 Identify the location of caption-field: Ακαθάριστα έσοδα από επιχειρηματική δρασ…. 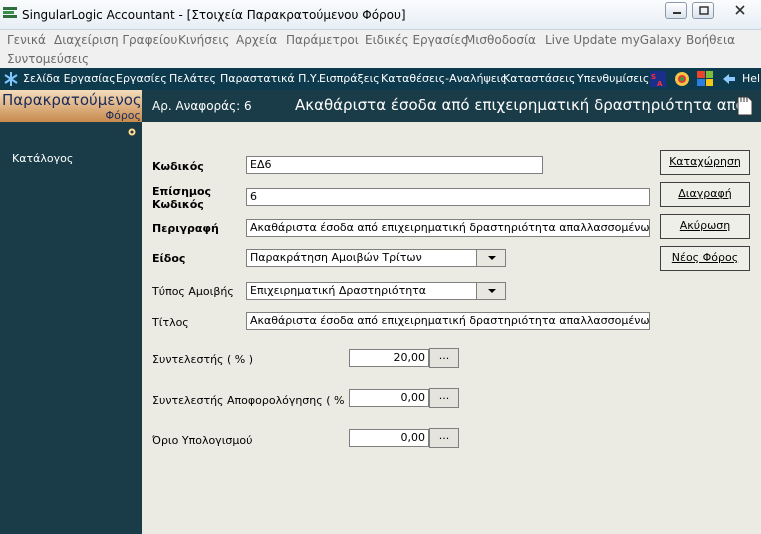
(448, 321).